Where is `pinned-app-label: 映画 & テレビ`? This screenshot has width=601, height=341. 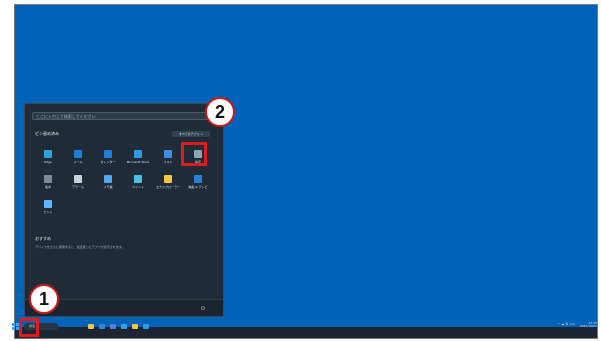
pinned-app-label: 映画 & テレビ is located at coordinates (198, 187).